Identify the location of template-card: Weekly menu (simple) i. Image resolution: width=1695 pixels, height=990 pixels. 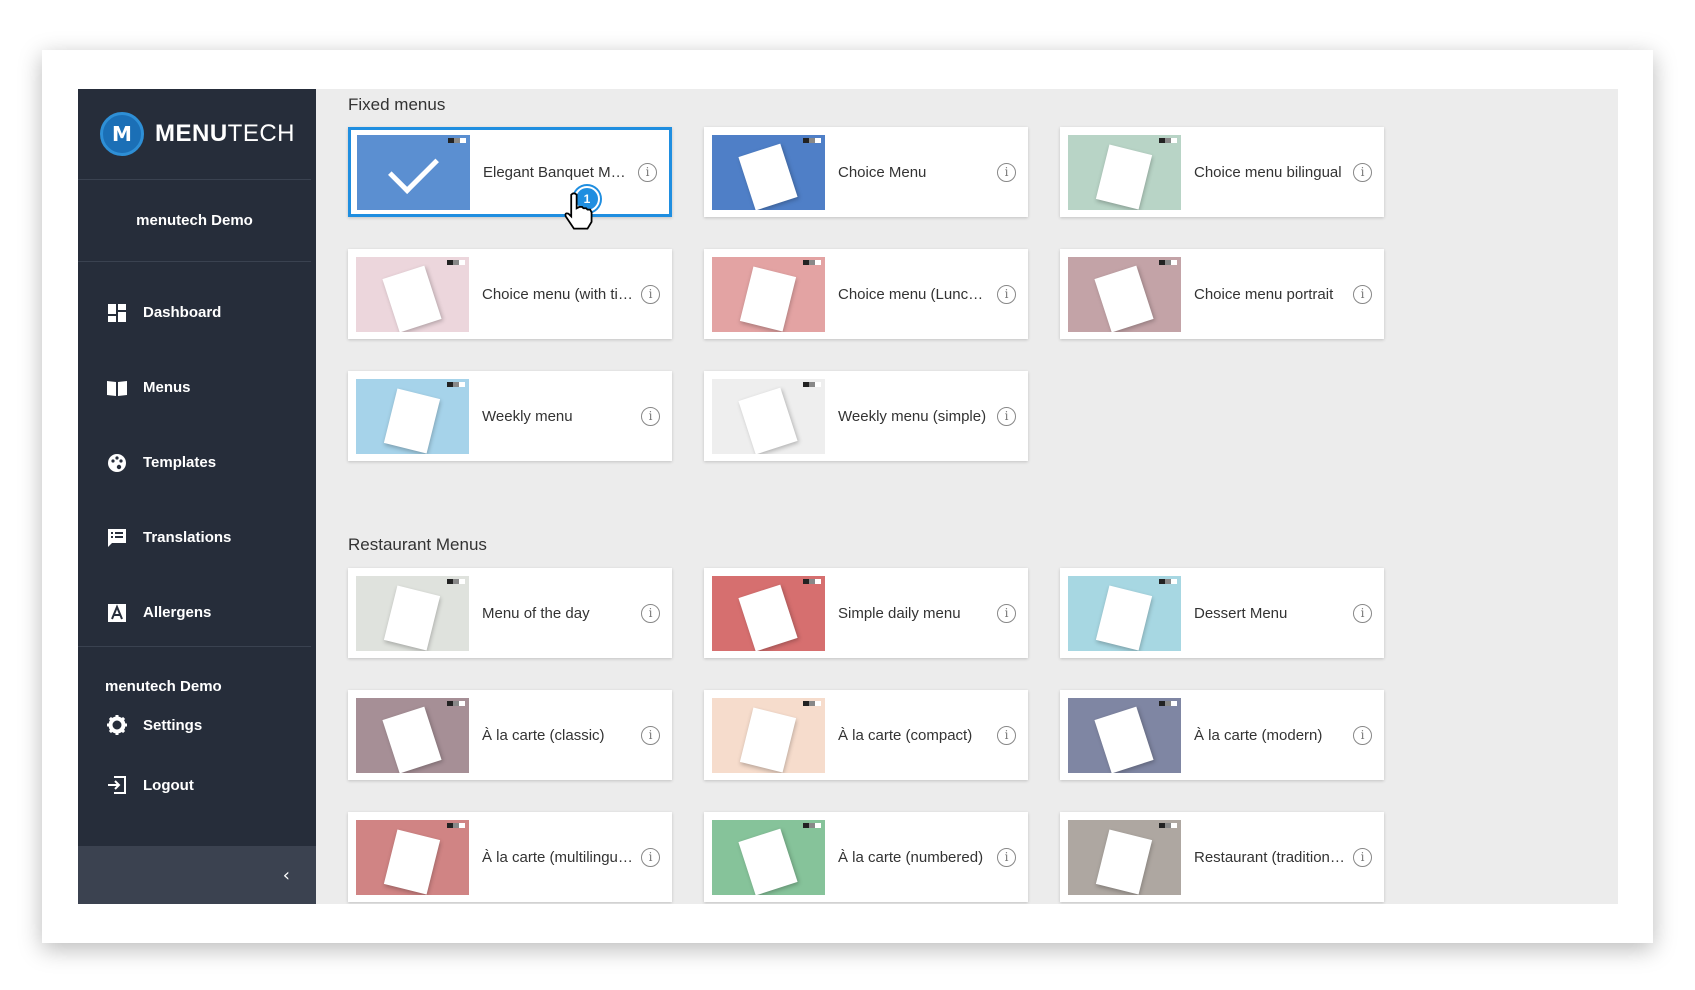
(866, 416).